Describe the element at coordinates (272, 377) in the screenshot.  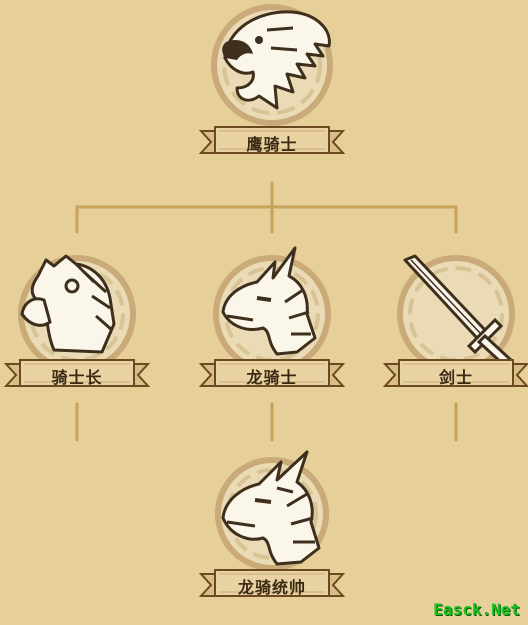
I see `class-name: 龙骑士` at that location.